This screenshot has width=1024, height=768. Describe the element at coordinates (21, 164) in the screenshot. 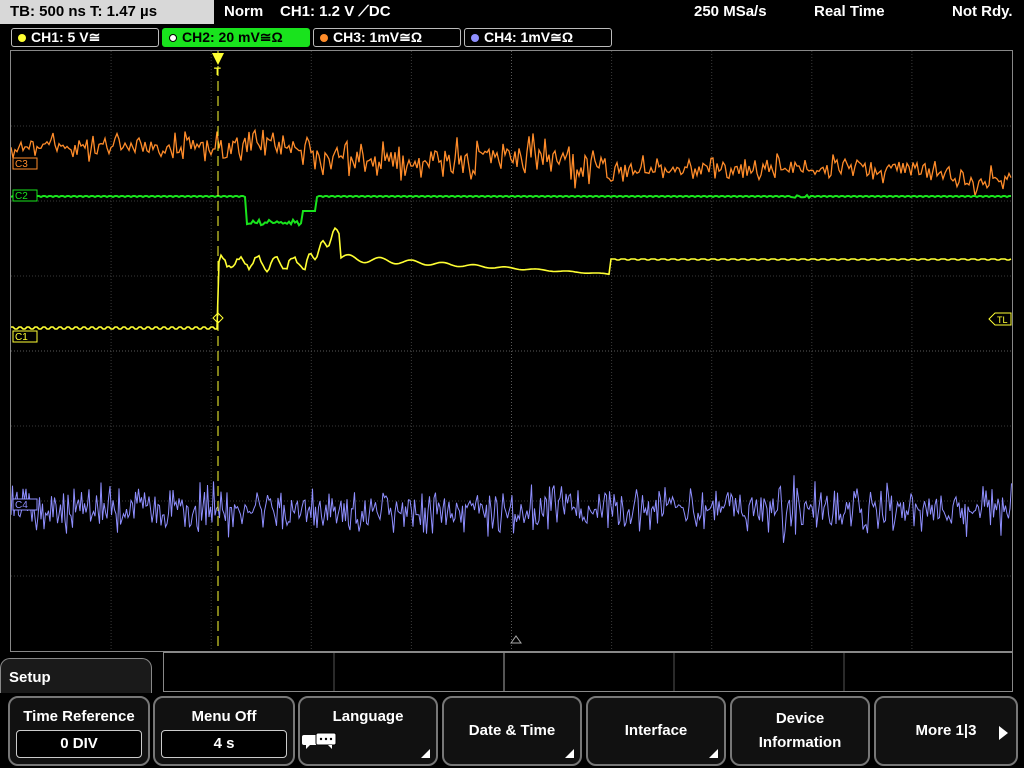

I see `ch3-marker-label: C3` at that location.